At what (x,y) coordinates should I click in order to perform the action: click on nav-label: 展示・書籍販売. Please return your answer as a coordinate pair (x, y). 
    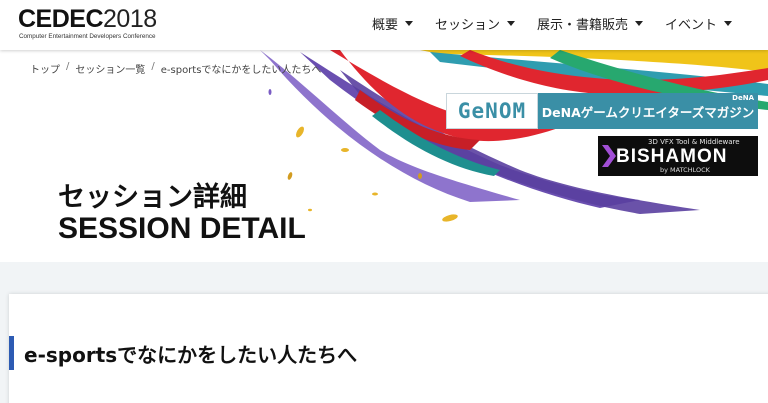
    Looking at the image, I should click on (582, 25).